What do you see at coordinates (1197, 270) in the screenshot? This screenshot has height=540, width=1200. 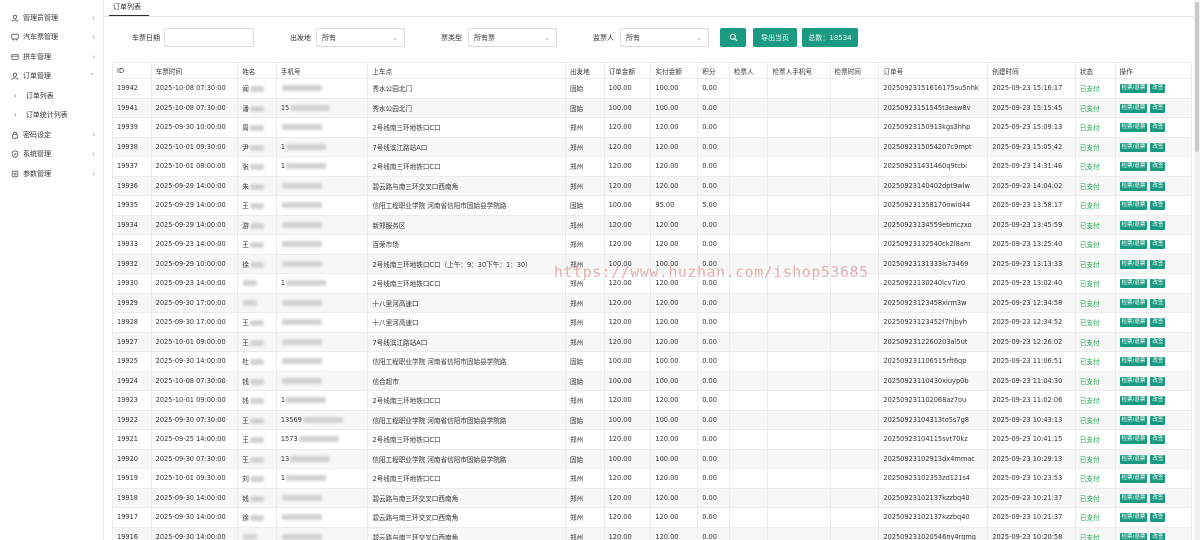 I see `vertical-scrollbar` at bounding box center [1197, 270].